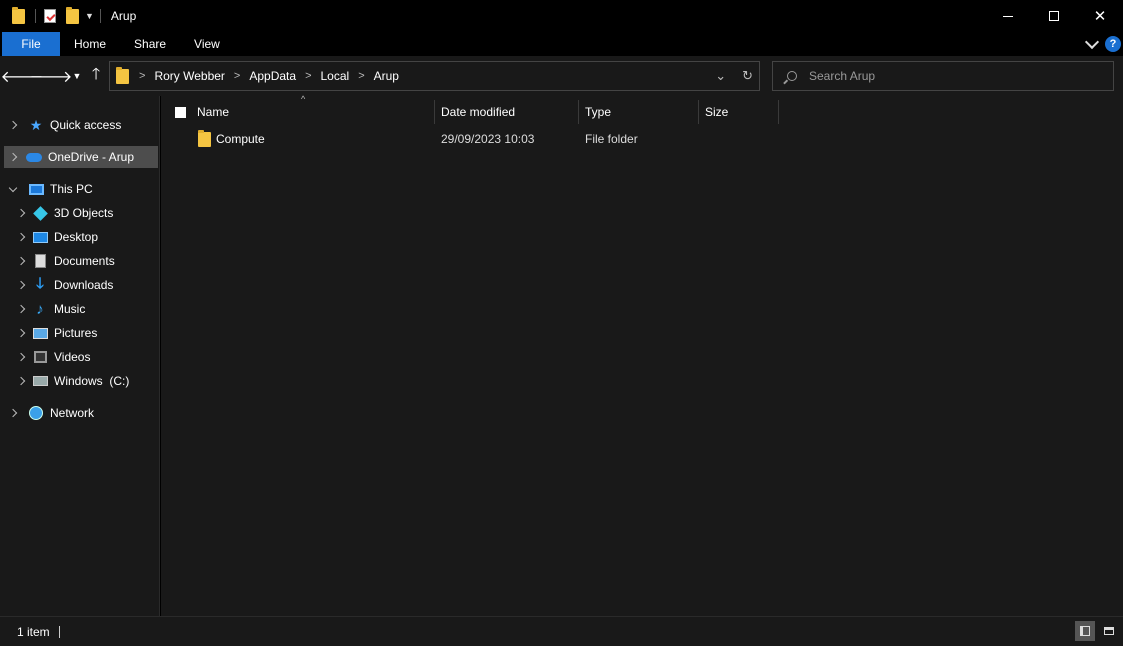  I want to click on tab-file: File, so click(31, 44).